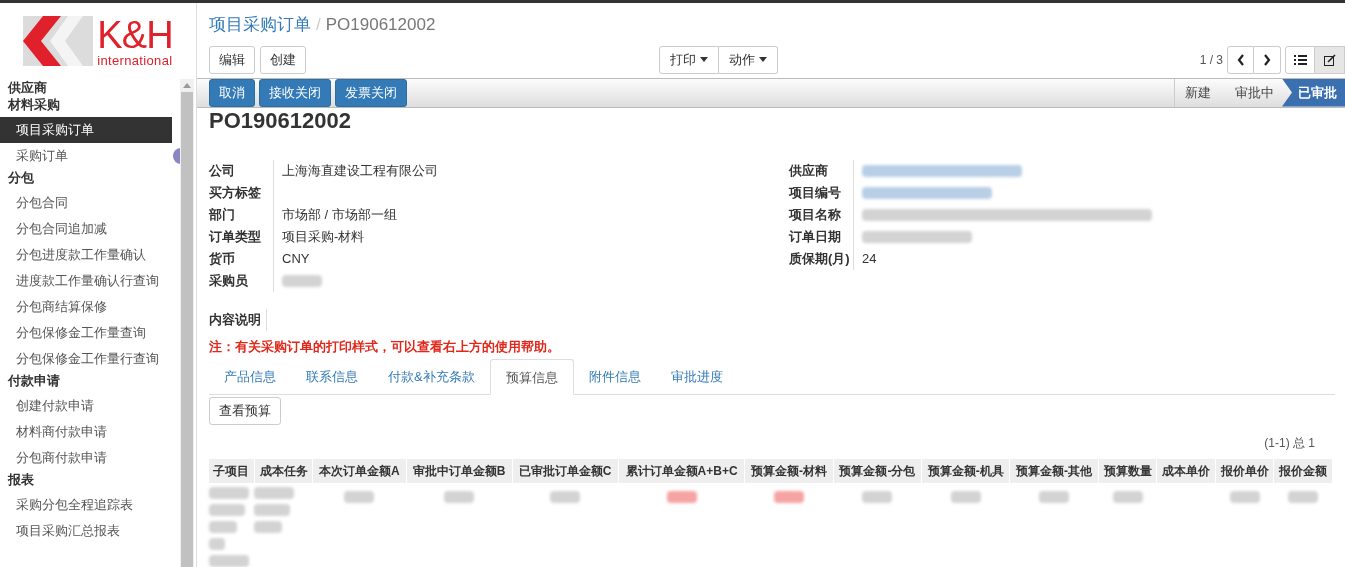 This screenshot has width=1345, height=567. I want to click on field-label: 采购员, so click(229, 280).